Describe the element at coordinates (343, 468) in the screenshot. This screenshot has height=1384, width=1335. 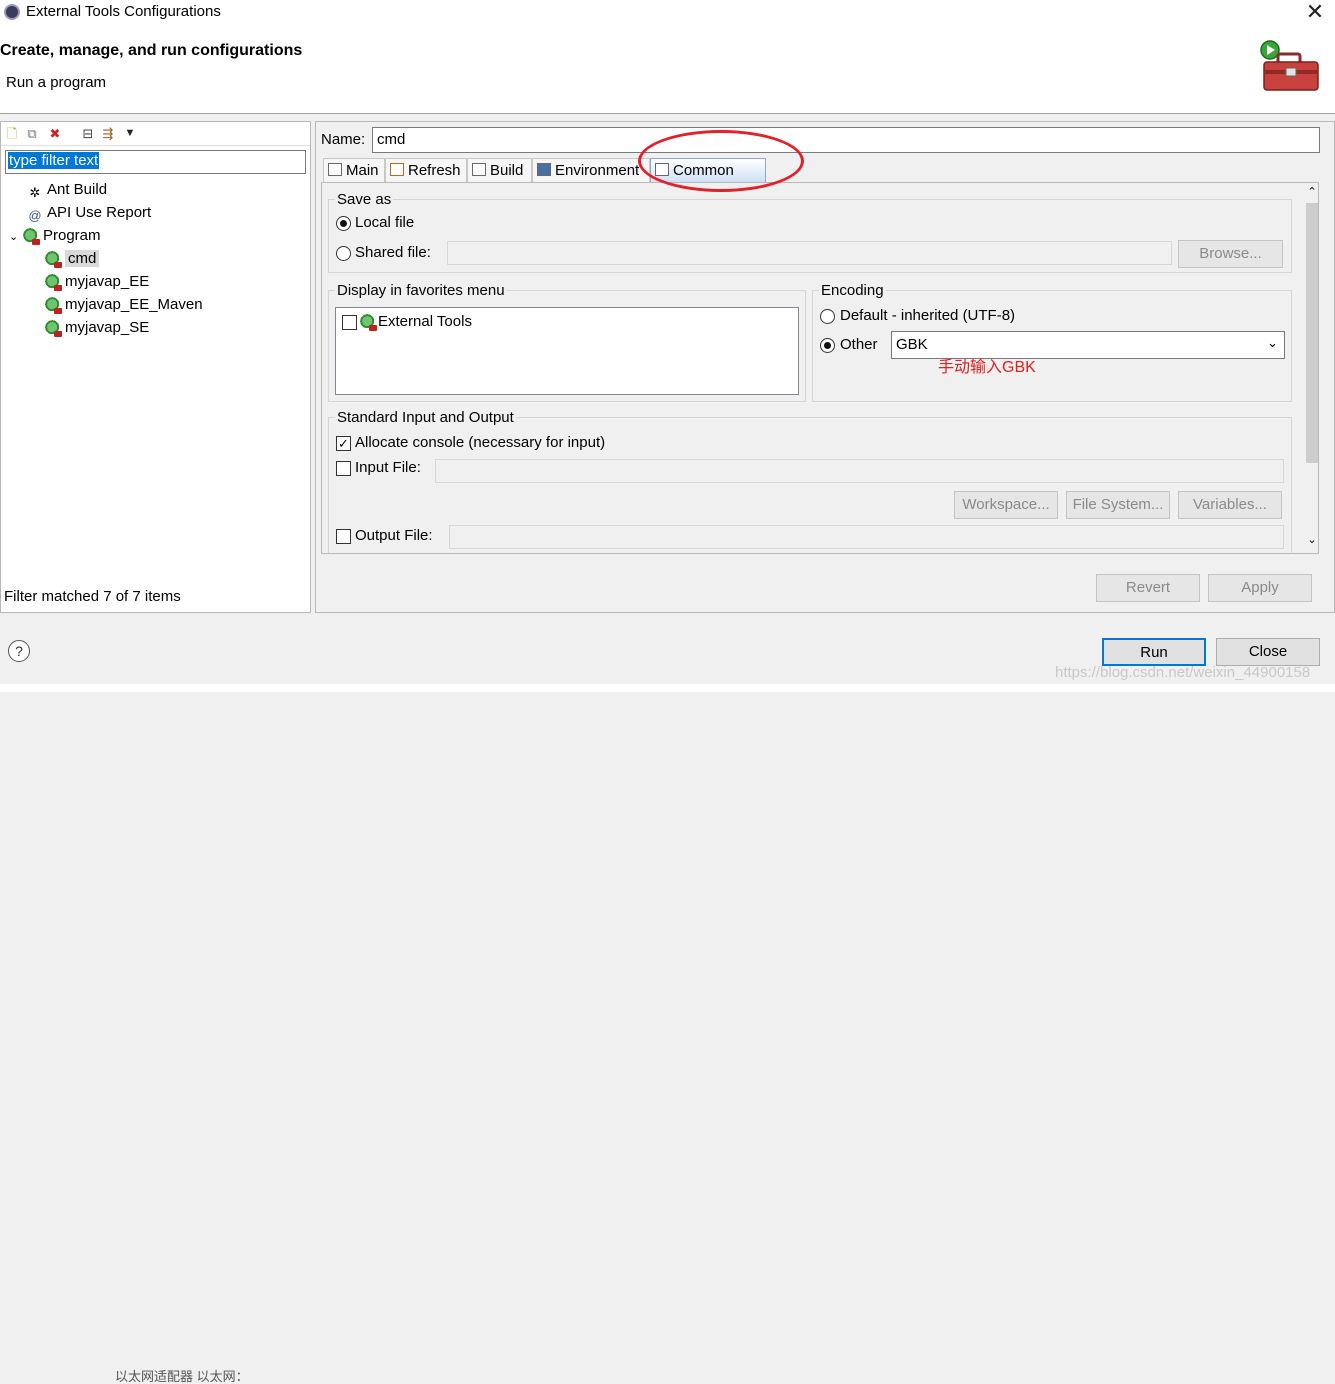
I see `input-file-checkbox` at that location.